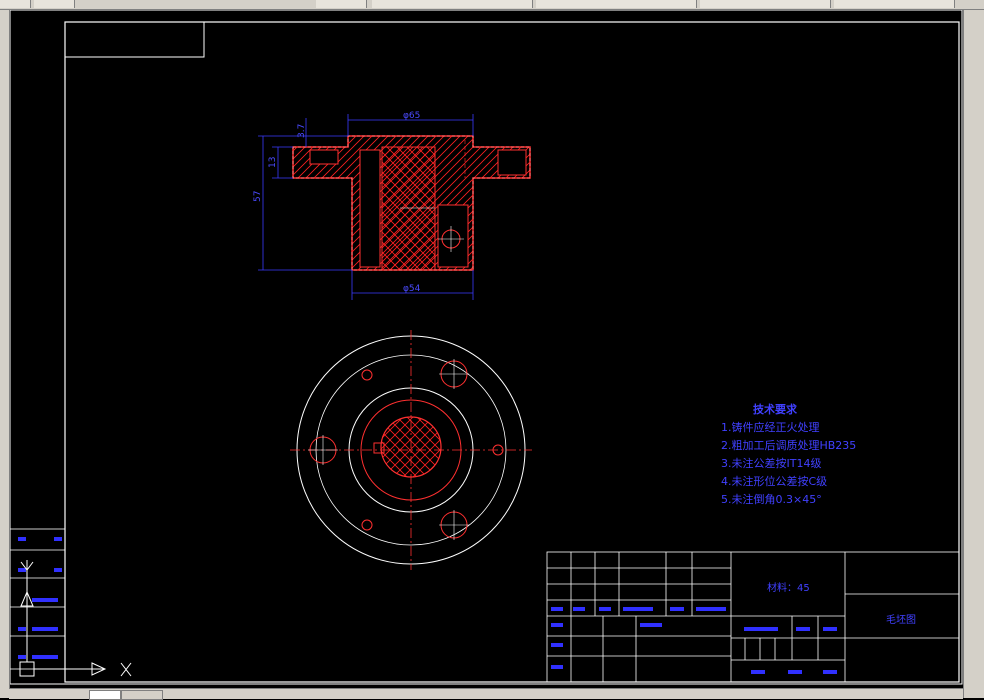  Describe the element at coordinates (765, 4) in the screenshot. I see `lineweight-dropdown` at that location.